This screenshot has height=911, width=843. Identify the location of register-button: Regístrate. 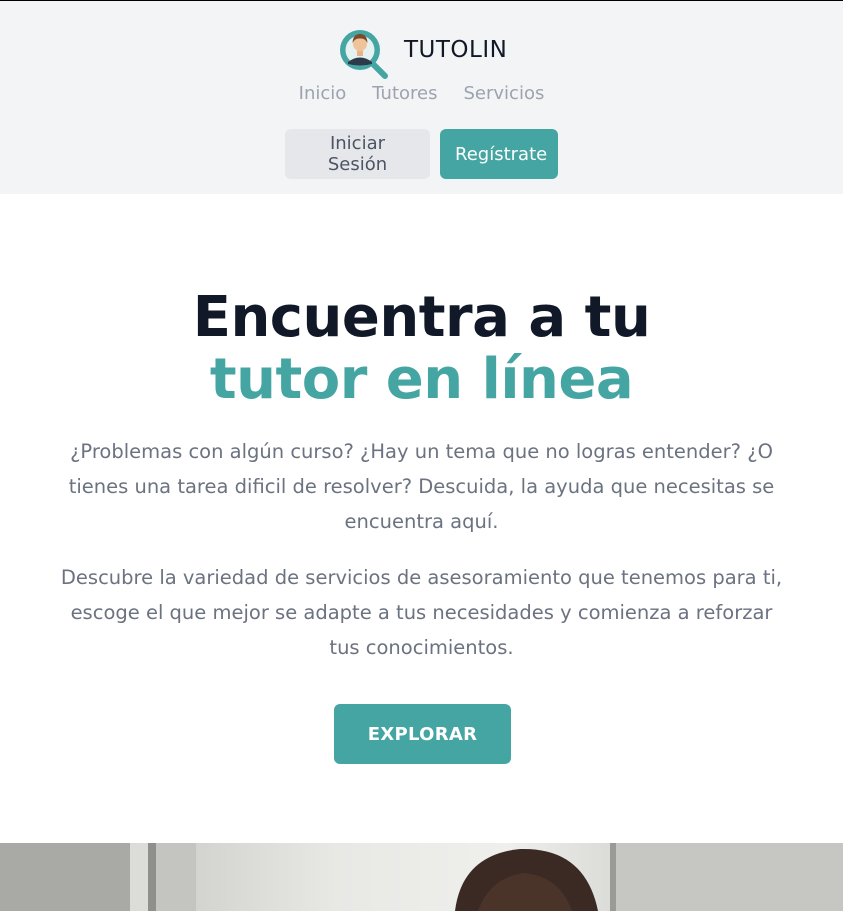
(499, 154).